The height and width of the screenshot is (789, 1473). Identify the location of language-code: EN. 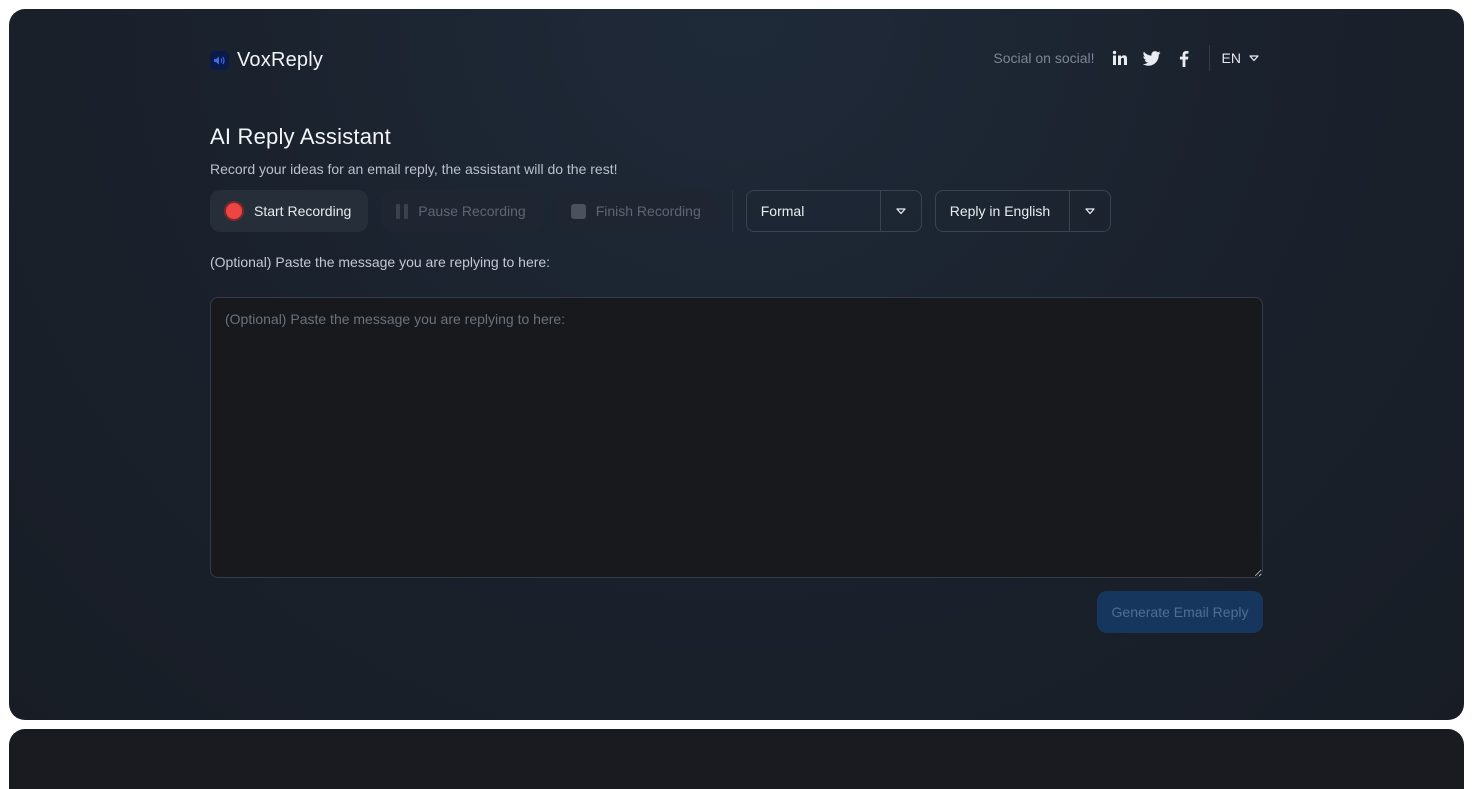
(1231, 58).